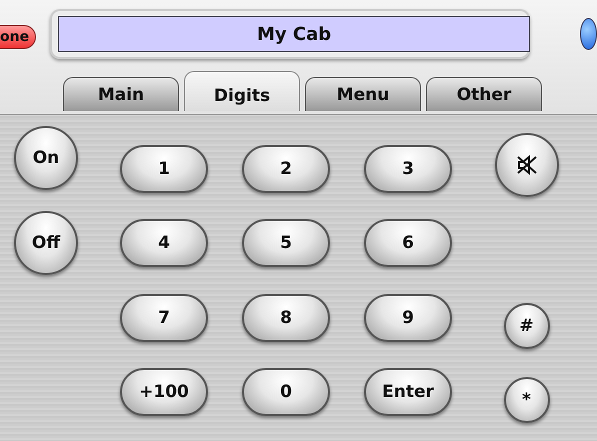 Image resolution: width=597 pixels, height=441 pixels. I want to click on key-button: +100, so click(164, 392).